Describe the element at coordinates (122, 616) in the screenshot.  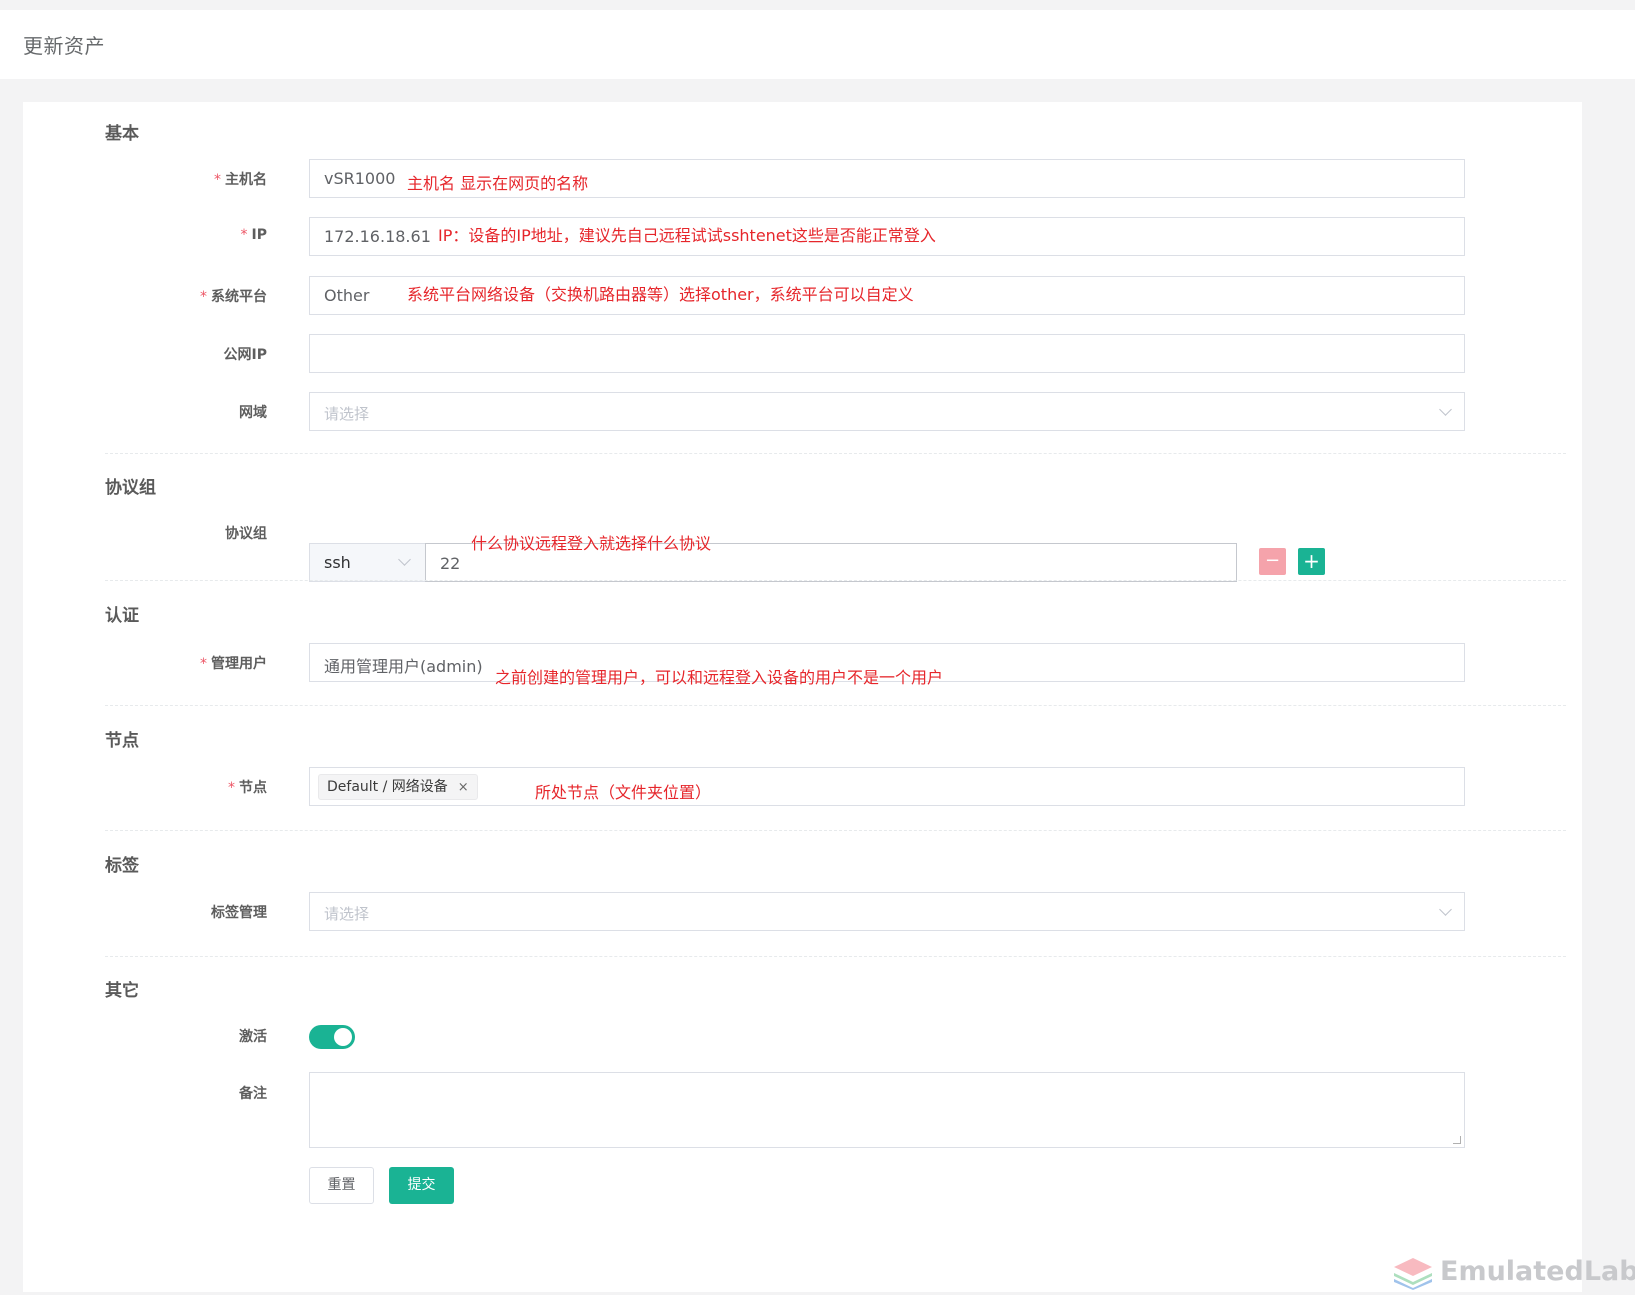
I see `section-auth-title: 认证` at that location.